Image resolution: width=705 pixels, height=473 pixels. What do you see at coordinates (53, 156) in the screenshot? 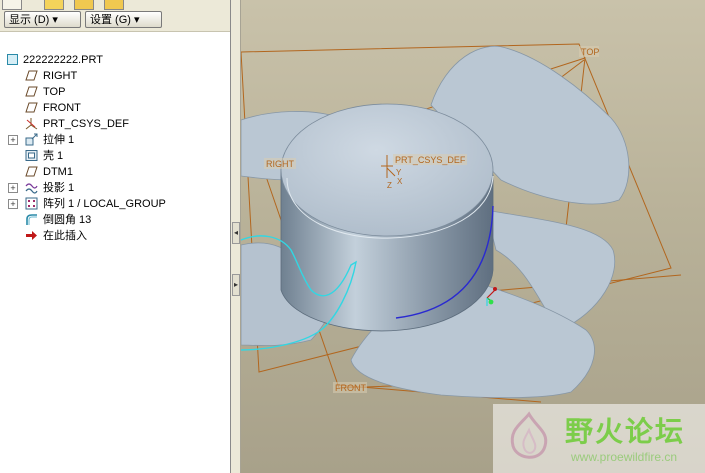
I see `tree-item-label: 壳 1` at bounding box center [53, 156].